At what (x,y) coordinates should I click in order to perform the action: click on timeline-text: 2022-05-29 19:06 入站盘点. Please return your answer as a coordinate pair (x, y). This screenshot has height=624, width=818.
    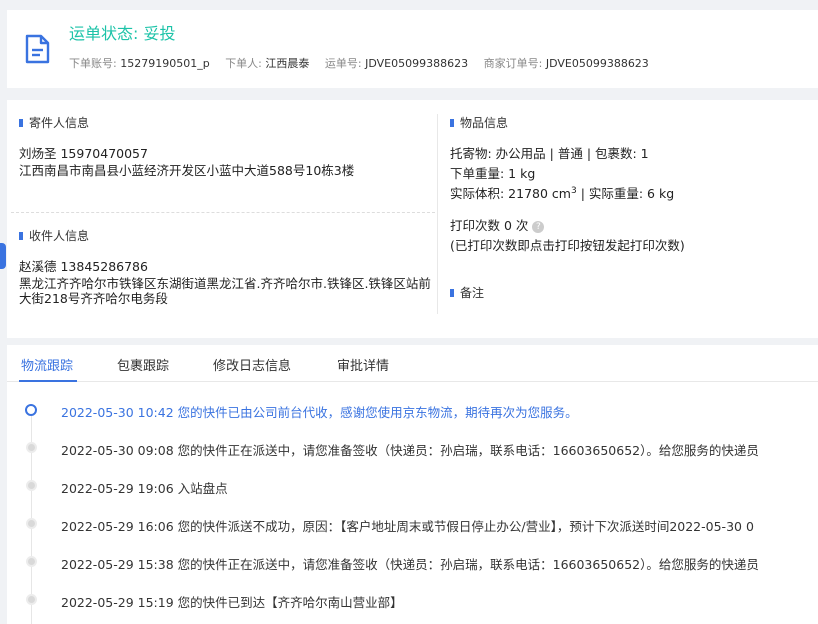
    Looking at the image, I should click on (144, 488).